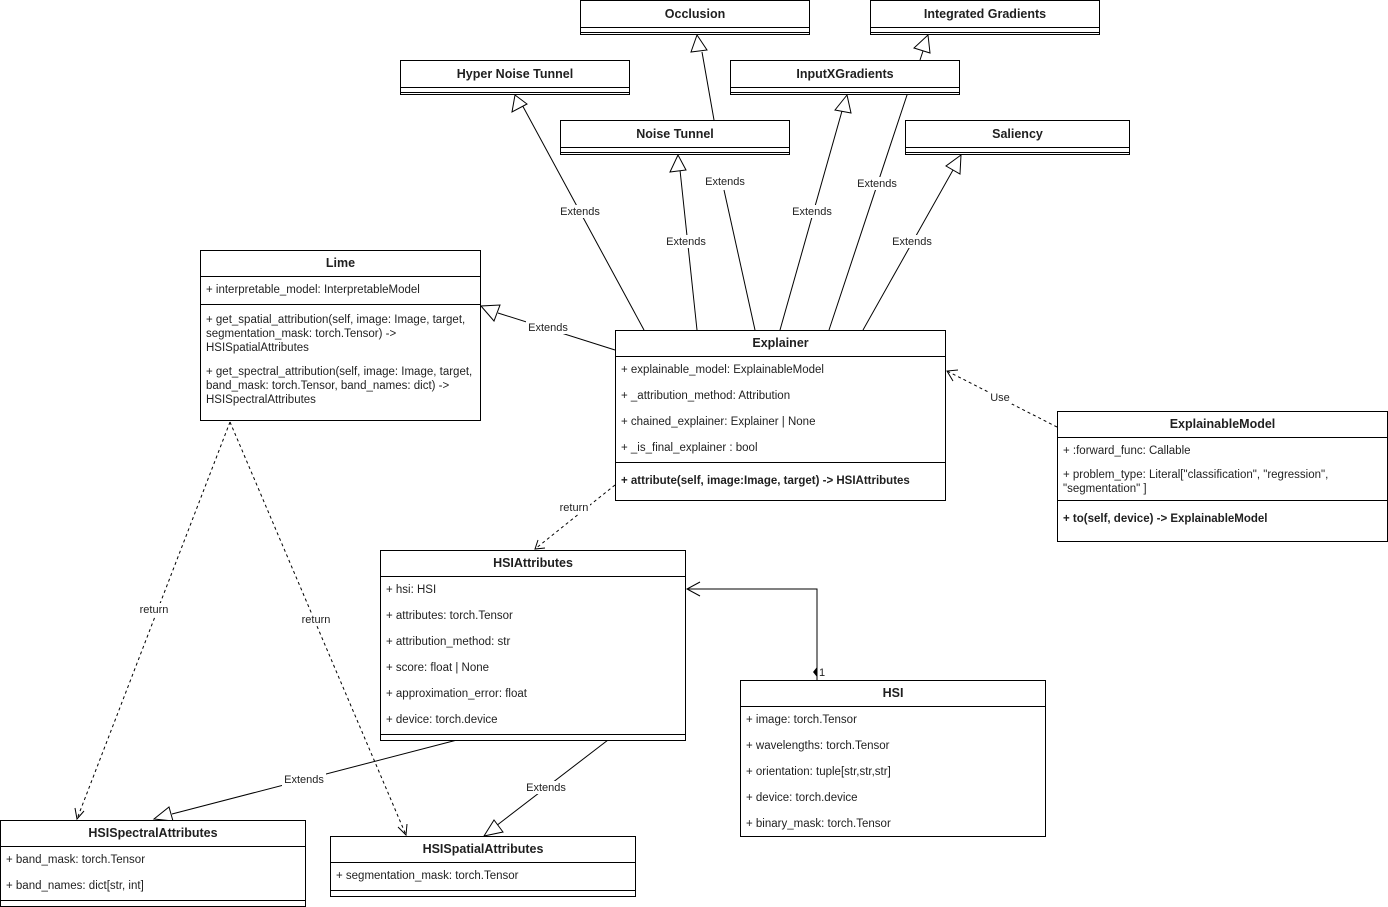 The width and height of the screenshot is (1388, 907). I want to click on attribute: + :forward_func: Callable, so click(1127, 451).